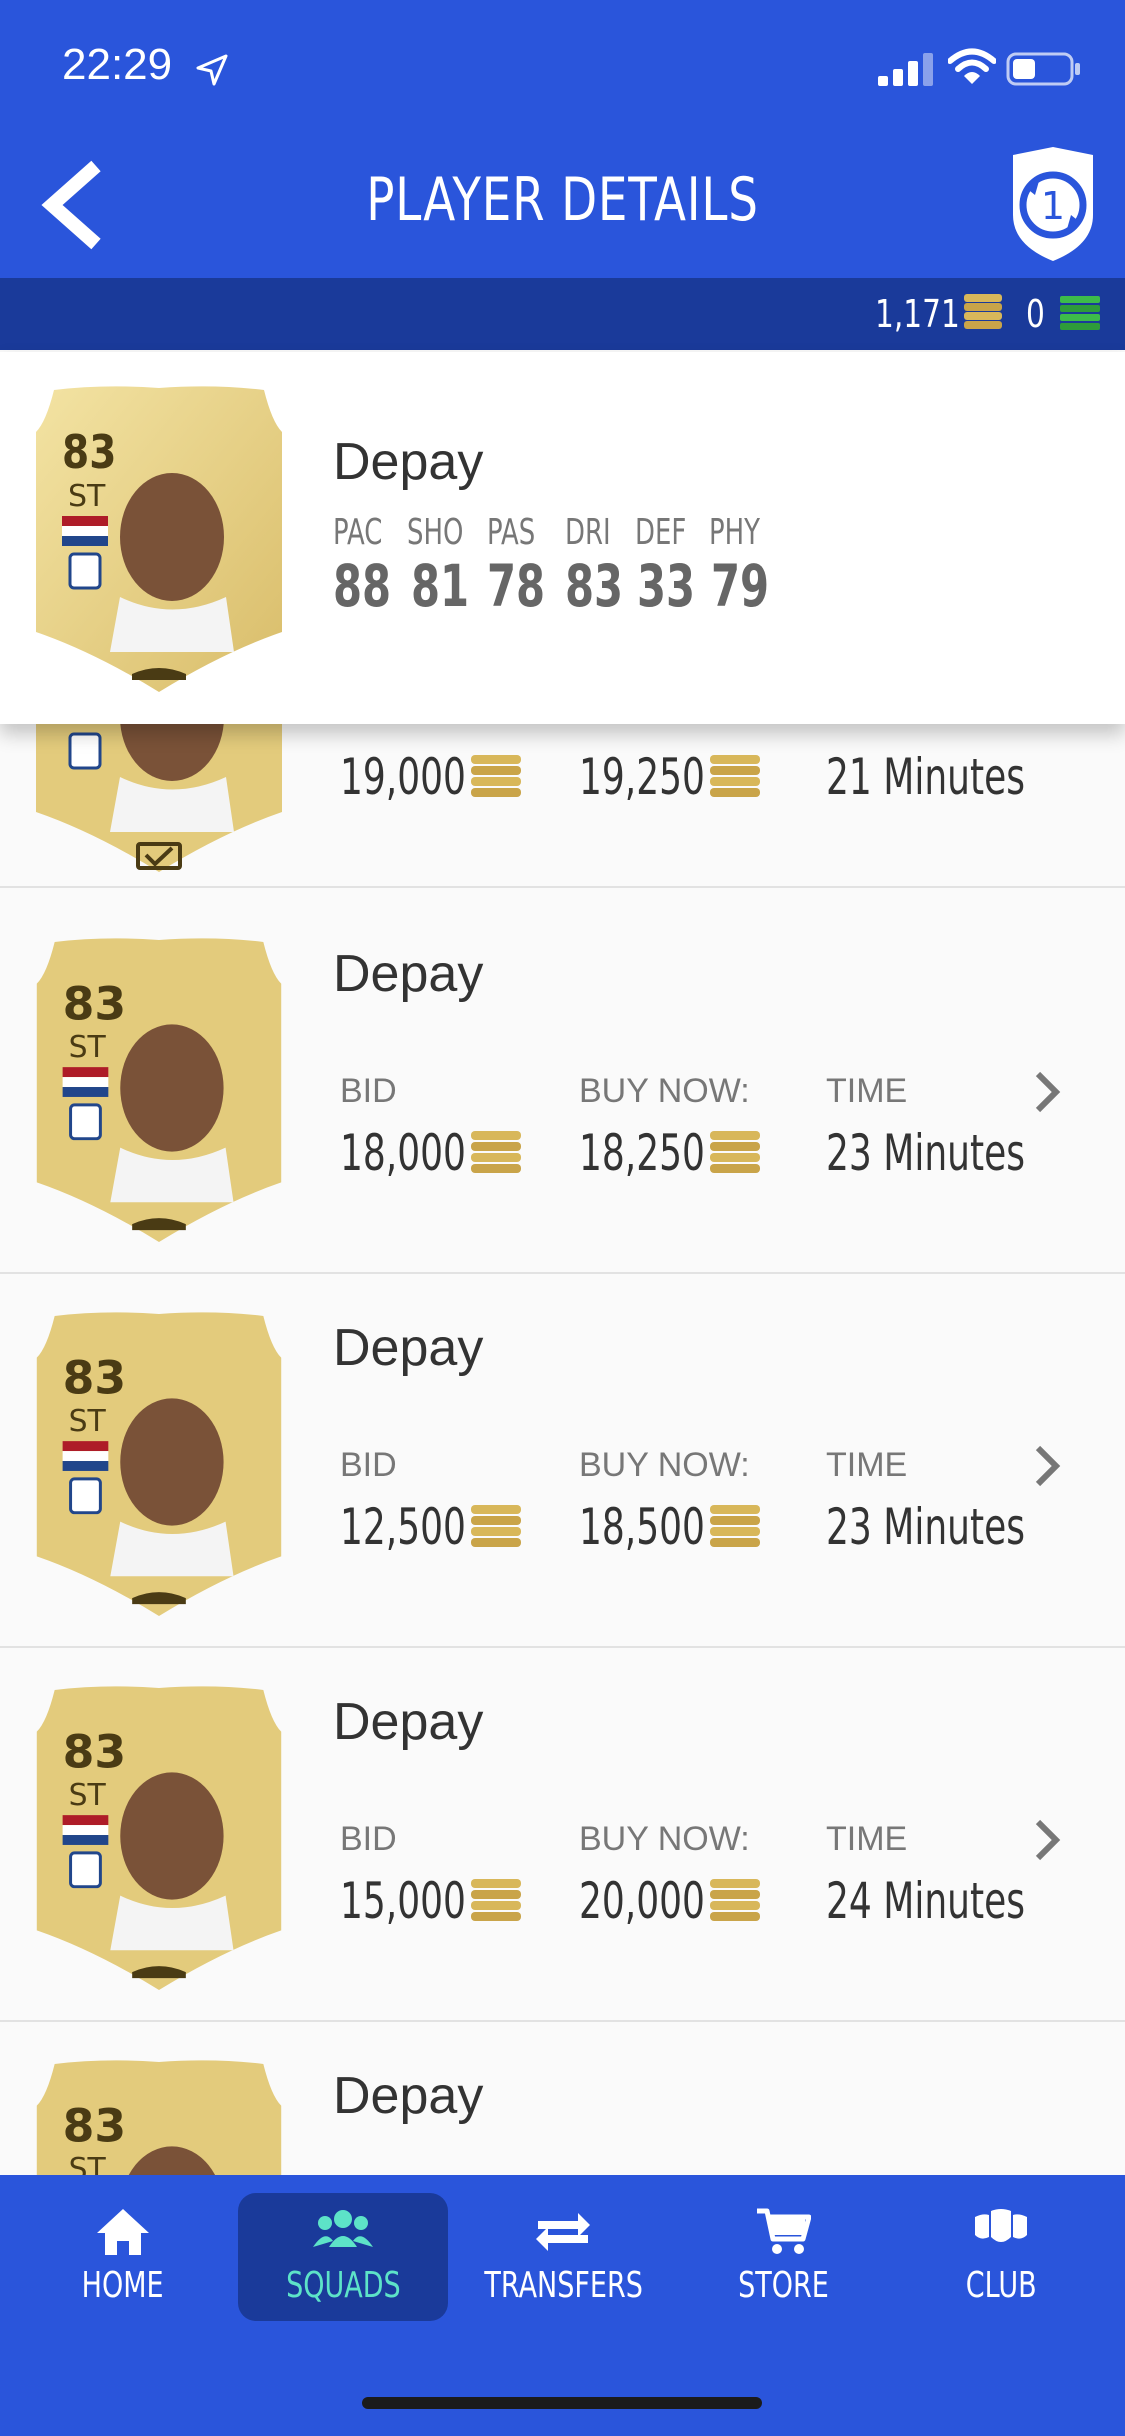 This screenshot has height=2436, width=1125. Describe the element at coordinates (123, 2257) in the screenshot. I see `tab-home: HOME` at that location.